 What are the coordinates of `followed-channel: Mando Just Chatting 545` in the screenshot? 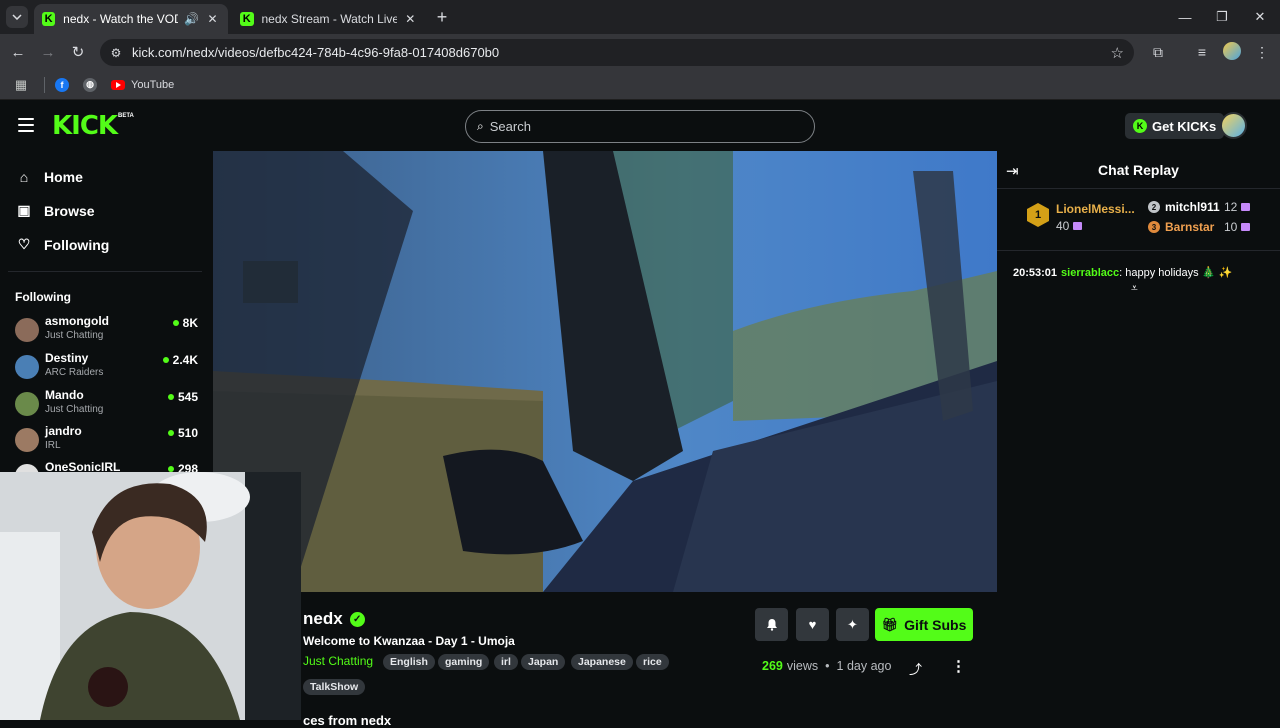 It's located at (107, 404).